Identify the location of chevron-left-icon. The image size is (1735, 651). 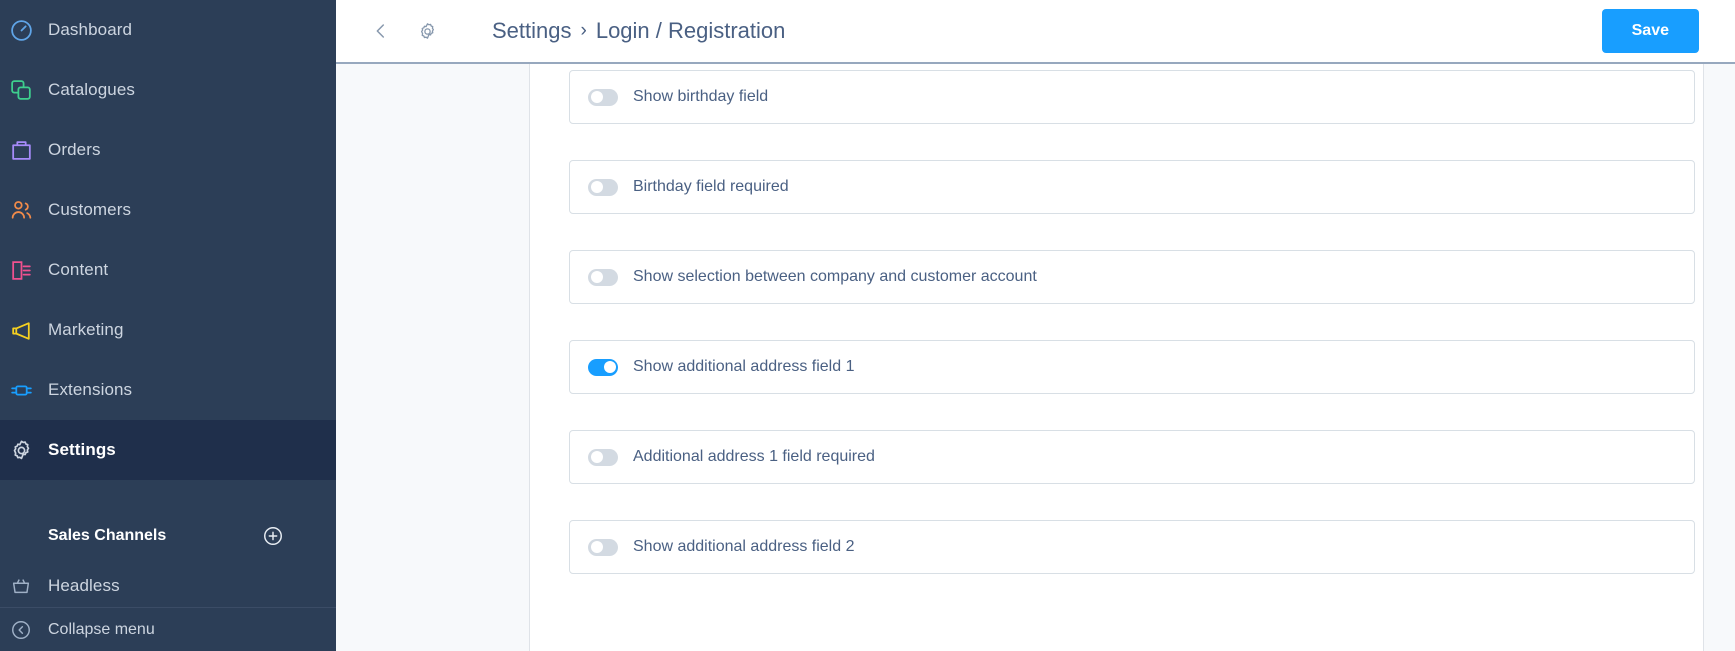
(381, 31).